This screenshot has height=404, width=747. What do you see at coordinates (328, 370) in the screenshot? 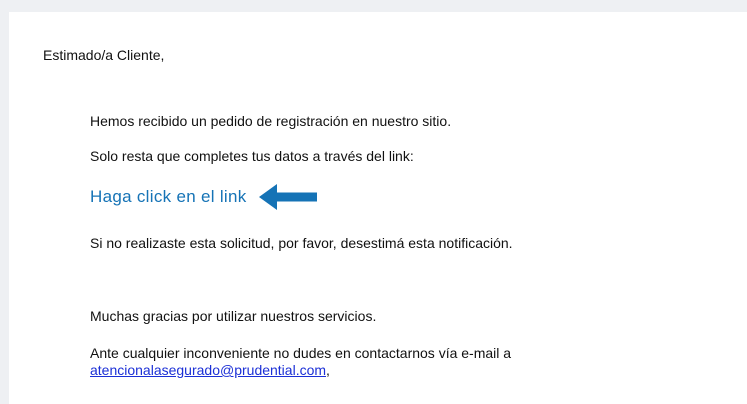
I see `contact-suffix: ,` at bounding box center [328, 370].